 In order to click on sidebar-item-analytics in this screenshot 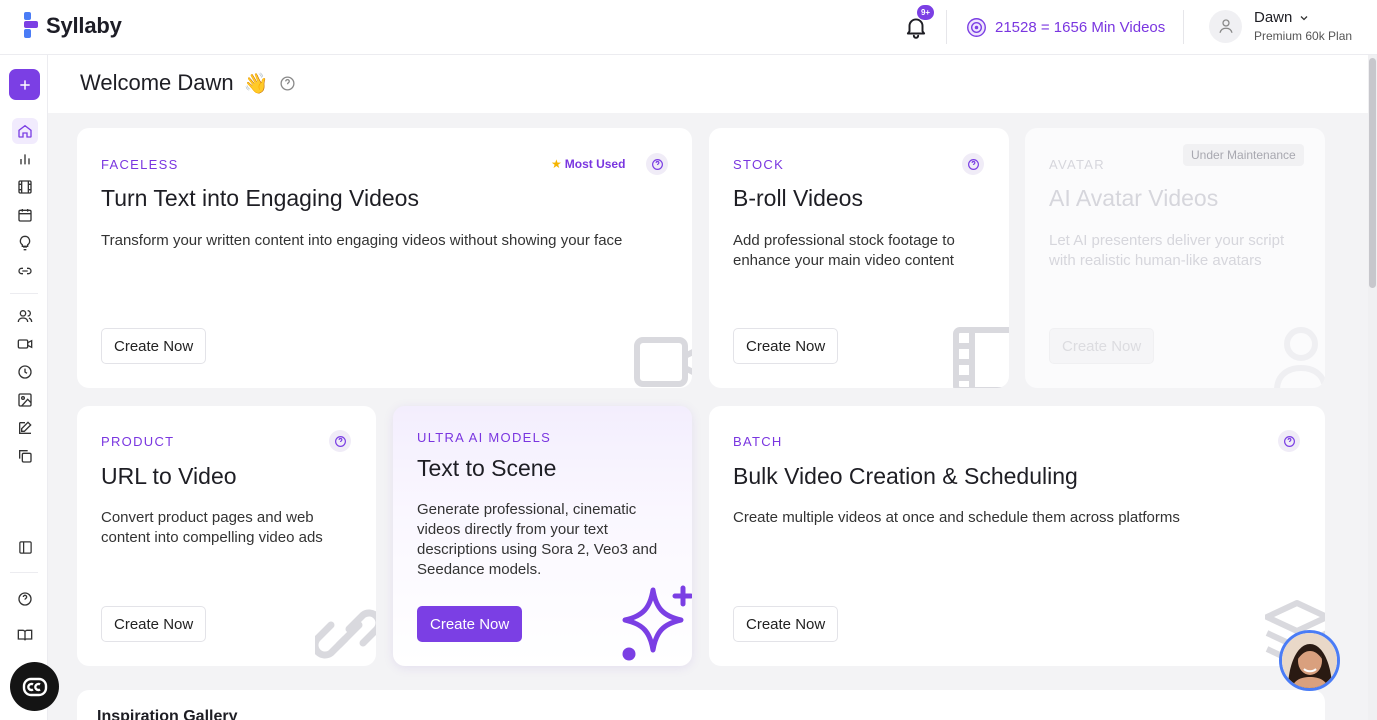, I will do `click(25, 159)`.